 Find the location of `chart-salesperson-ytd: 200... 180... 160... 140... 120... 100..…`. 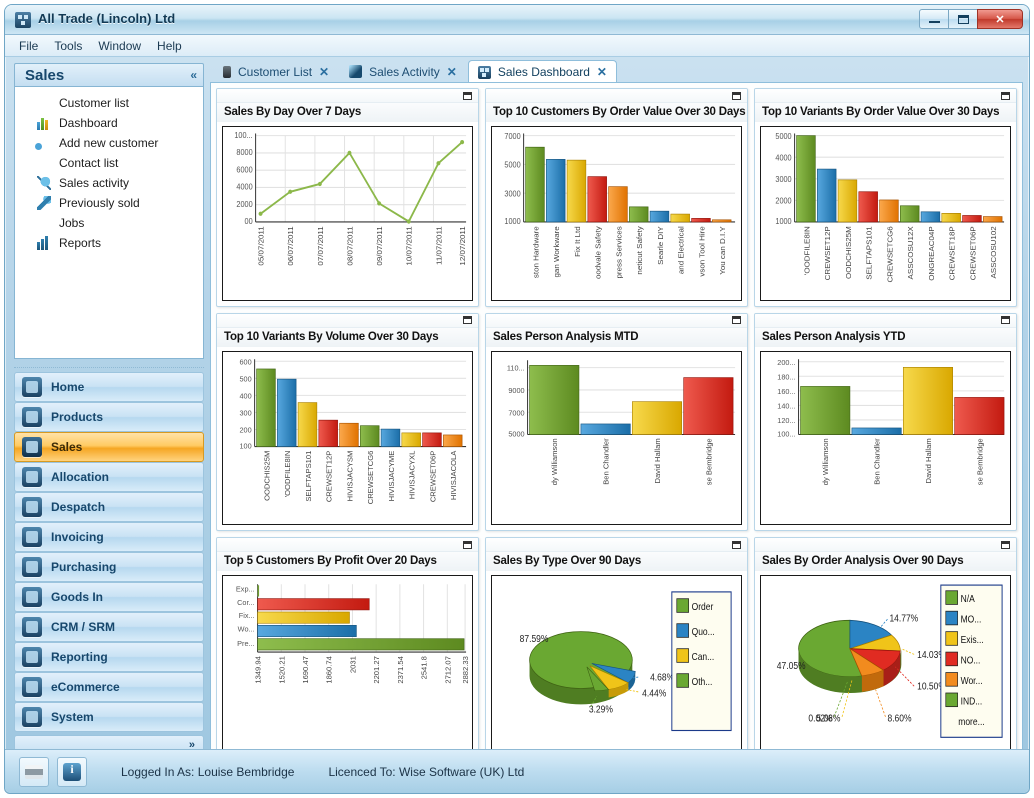

chart-salesperson-ytd: 200... 180... 160... 140... 120... 100..… is located at coordinates (885, 438).